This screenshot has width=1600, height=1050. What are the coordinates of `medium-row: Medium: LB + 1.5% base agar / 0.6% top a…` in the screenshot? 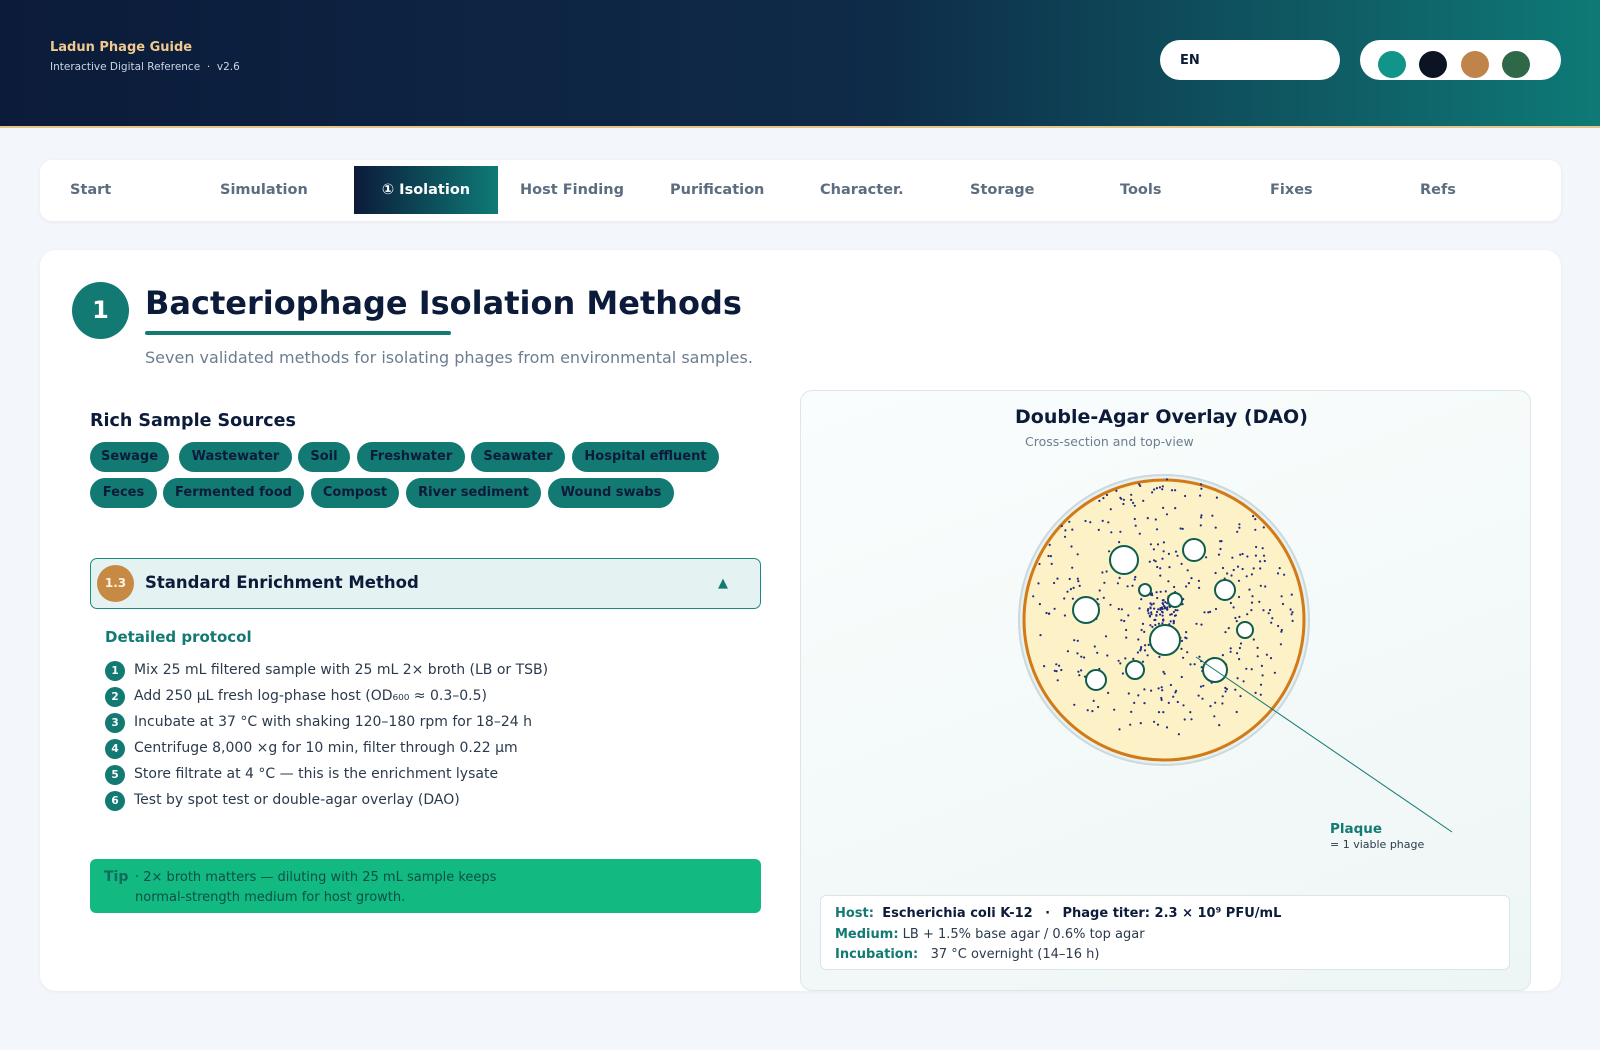 It's located at (990, 934).